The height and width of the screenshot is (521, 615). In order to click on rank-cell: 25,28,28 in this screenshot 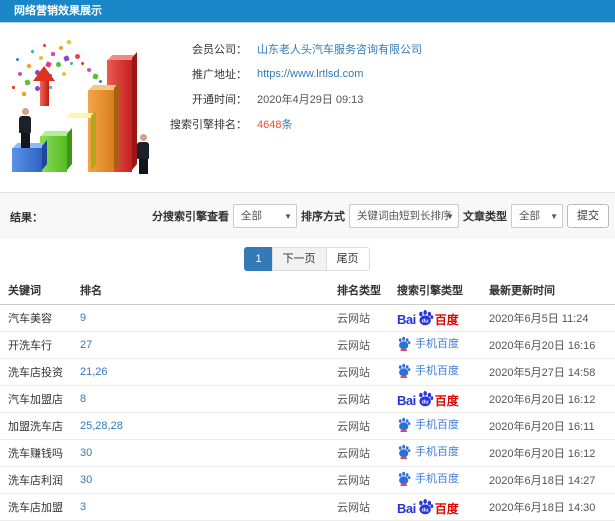, I will do `click(208, 426)`.